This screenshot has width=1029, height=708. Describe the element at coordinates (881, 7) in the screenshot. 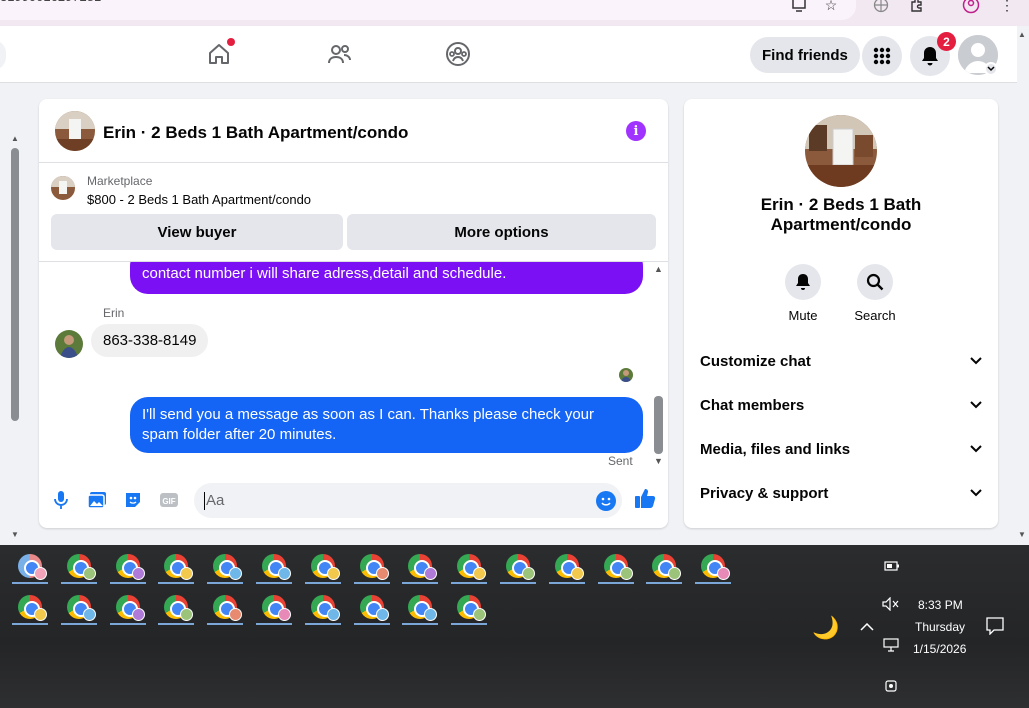

I see `globe-icon` at that location.